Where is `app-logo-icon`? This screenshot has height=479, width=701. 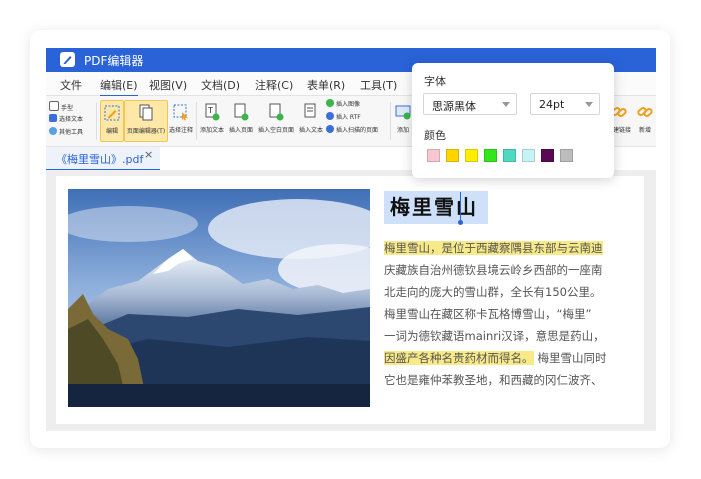 app-logo-icon is located at coordinates (67, 59).